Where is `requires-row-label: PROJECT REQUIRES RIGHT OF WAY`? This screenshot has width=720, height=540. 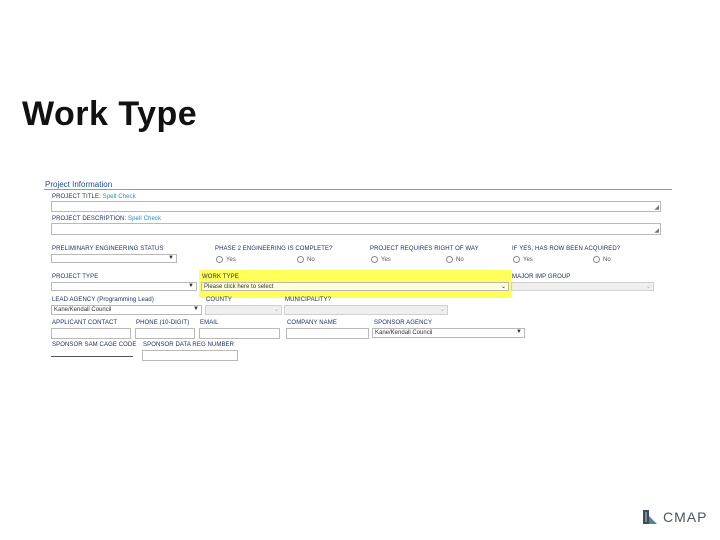 requires-row-label: PROJECT REQUIRES RIGHT OF WAY is located at coordinates (424, 249).